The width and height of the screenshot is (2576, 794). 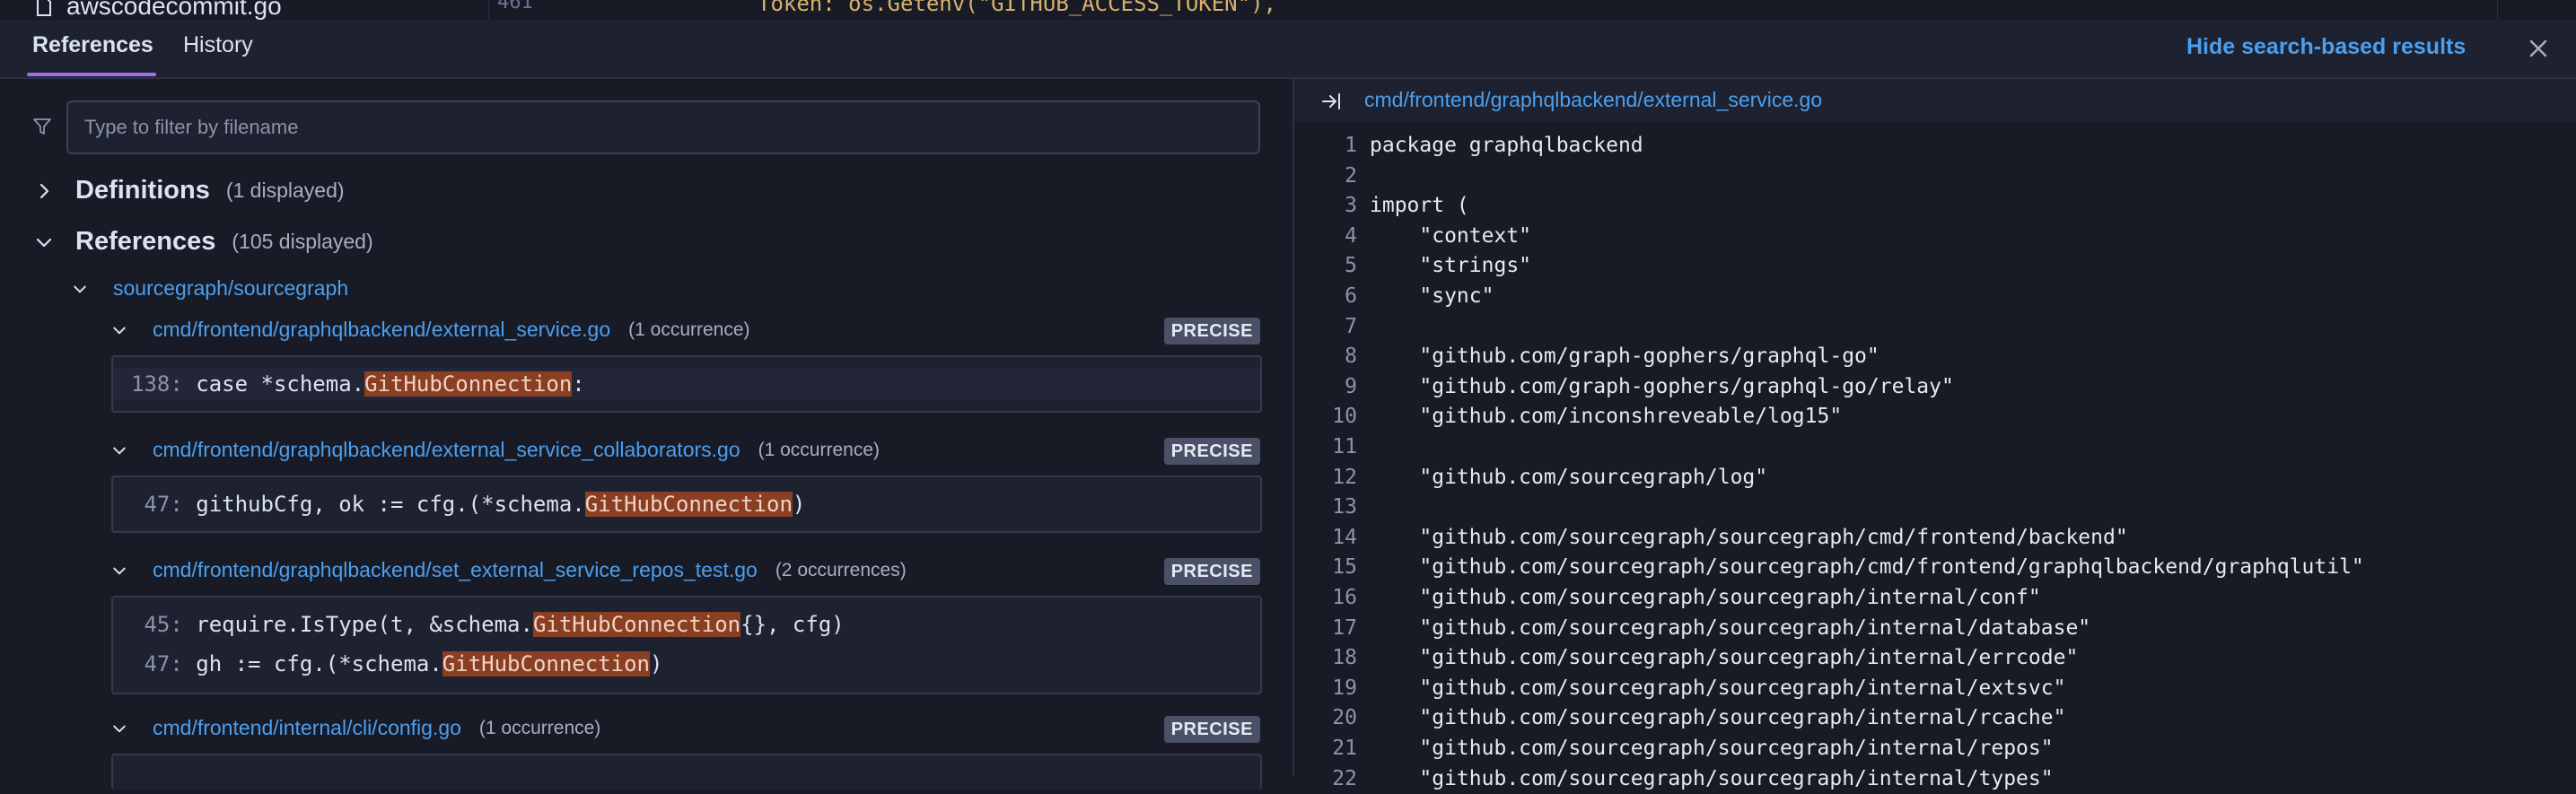 I want to click on reference-line: 138: case *schema.GitHubConnection:, so click(x=686, y=384).